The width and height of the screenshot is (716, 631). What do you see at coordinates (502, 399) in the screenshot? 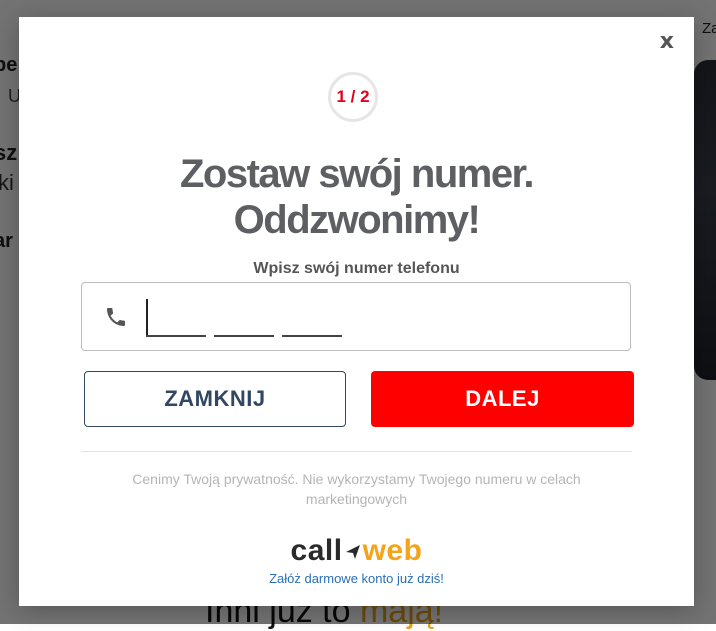
I see `next-button: DALEJ` at bounding box center [502, 399].